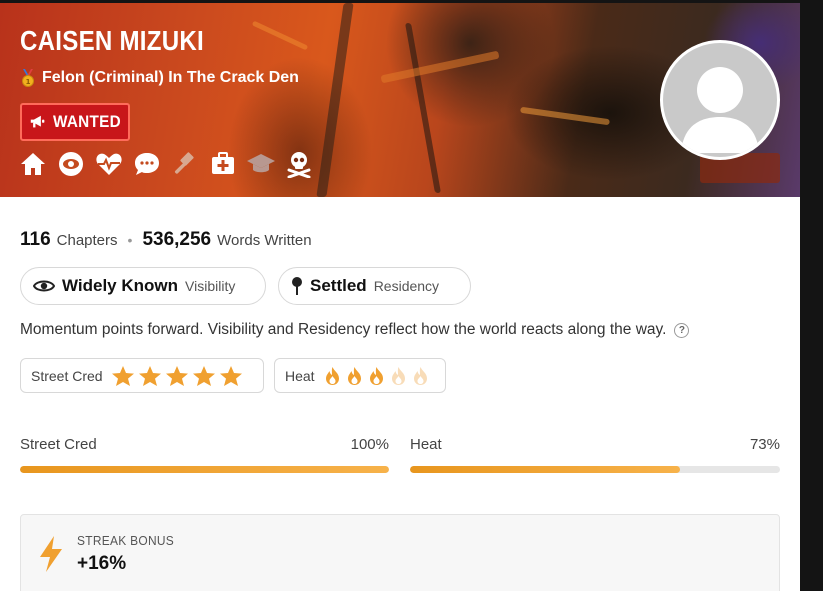 The height and width of the screenshot is (591, 823). I want to click on graduation-cap-icon, so click(261, 164).